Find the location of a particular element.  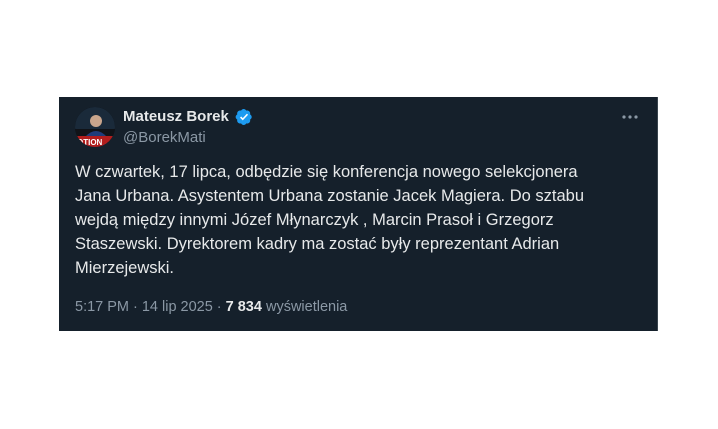

avatar: OTION is located at coordinates (95, 127).